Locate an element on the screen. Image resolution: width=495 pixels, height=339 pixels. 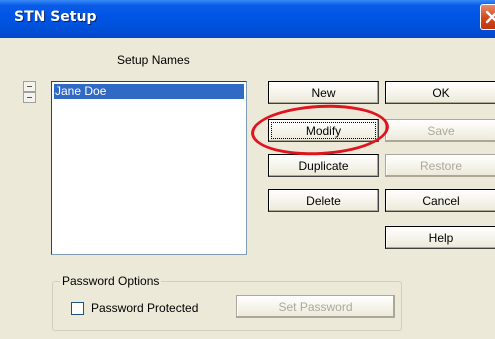
close-icon is located at coordinates (490, 17).